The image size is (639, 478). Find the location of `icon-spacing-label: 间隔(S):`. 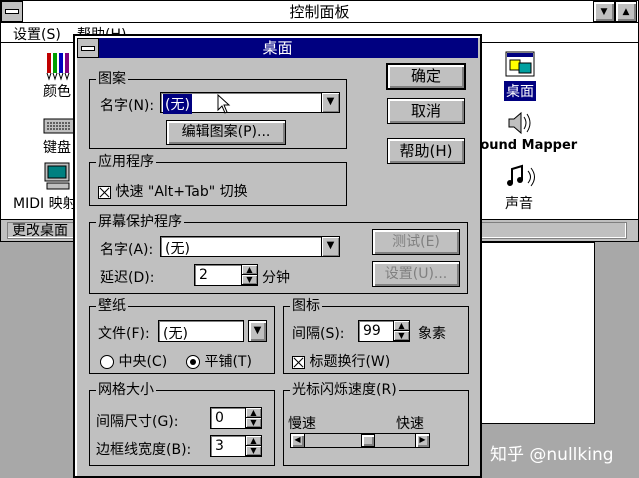

icon-spacing-label: 间隔(S): is located at coordinates (318, 334).